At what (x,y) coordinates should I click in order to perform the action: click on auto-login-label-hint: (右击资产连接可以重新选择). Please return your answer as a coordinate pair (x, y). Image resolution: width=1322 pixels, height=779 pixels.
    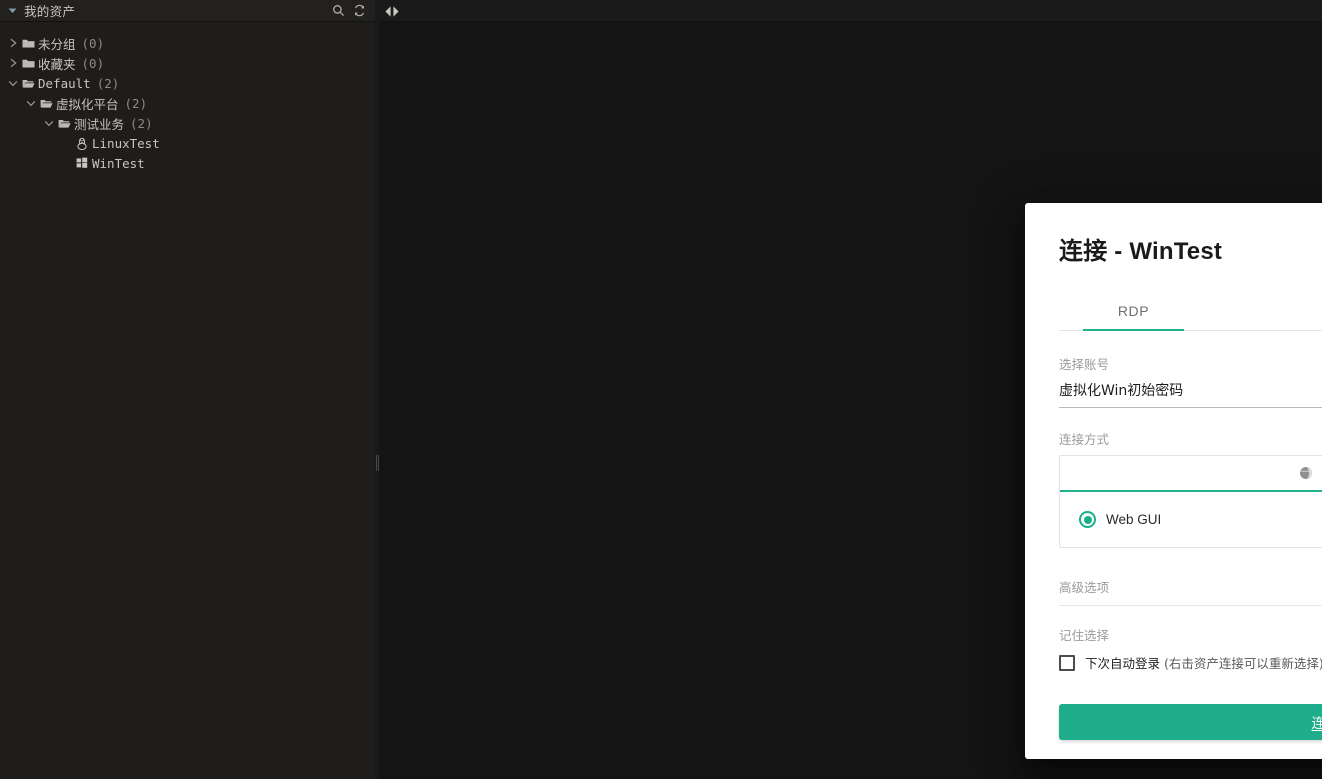
    Looking at the image, I should click on (1241, 663).